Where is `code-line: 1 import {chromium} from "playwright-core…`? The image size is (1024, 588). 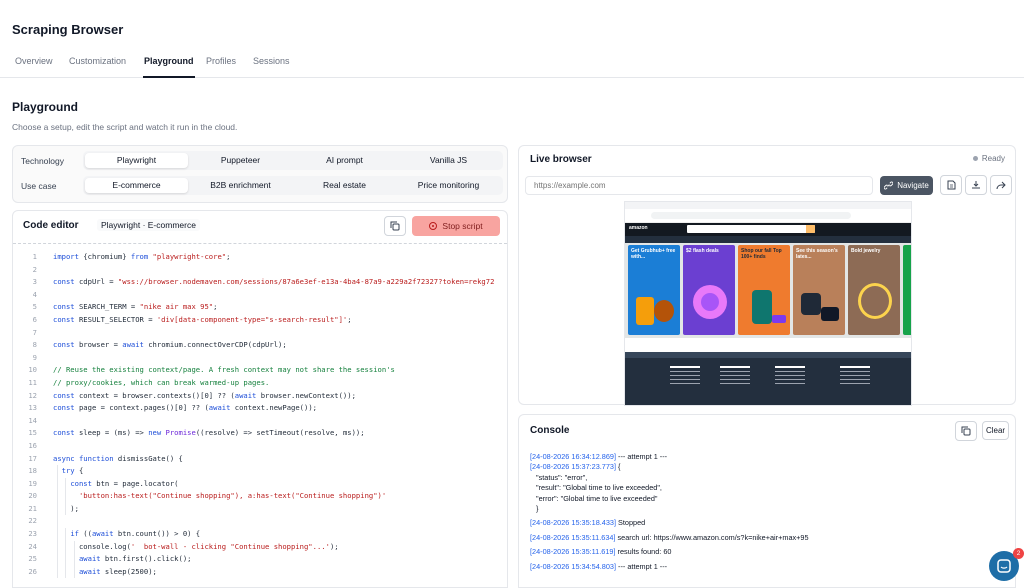 code-line: 1 import {chromium} from "playwright-core… is located at coordinates (260, 257).